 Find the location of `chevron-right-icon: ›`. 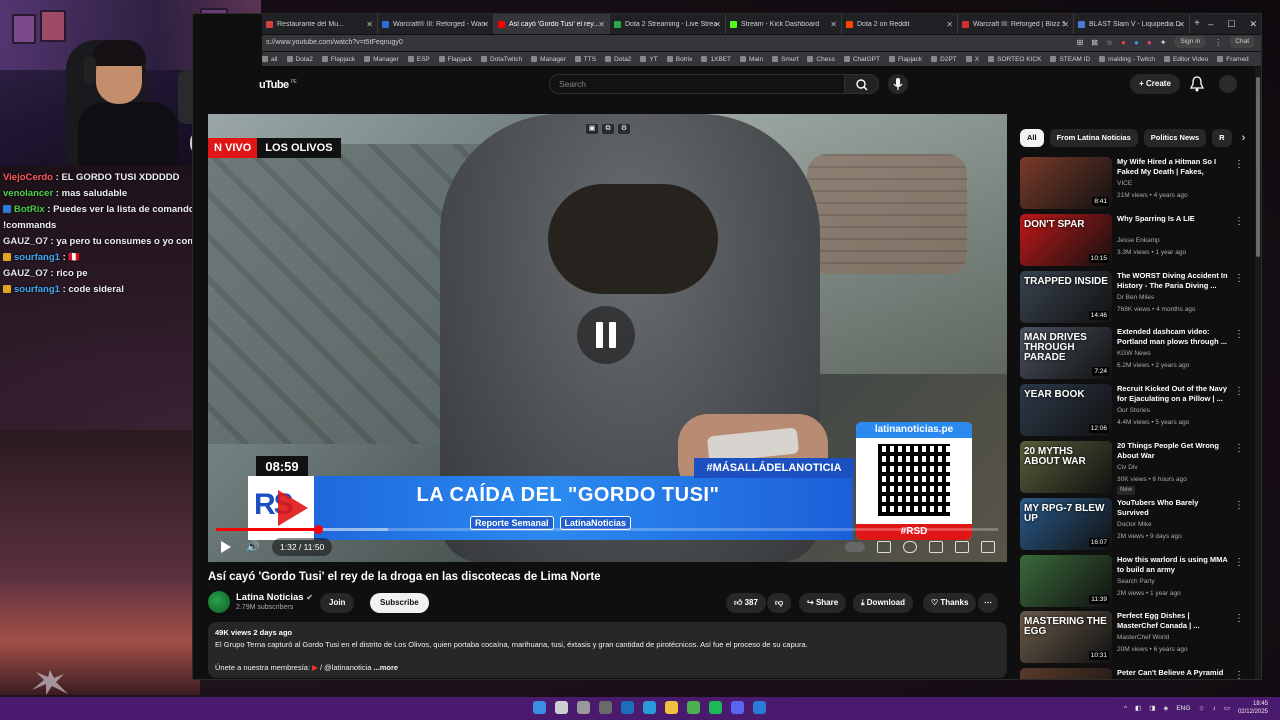

chevron-right-icon: › is located at coordinates (1244, 139).